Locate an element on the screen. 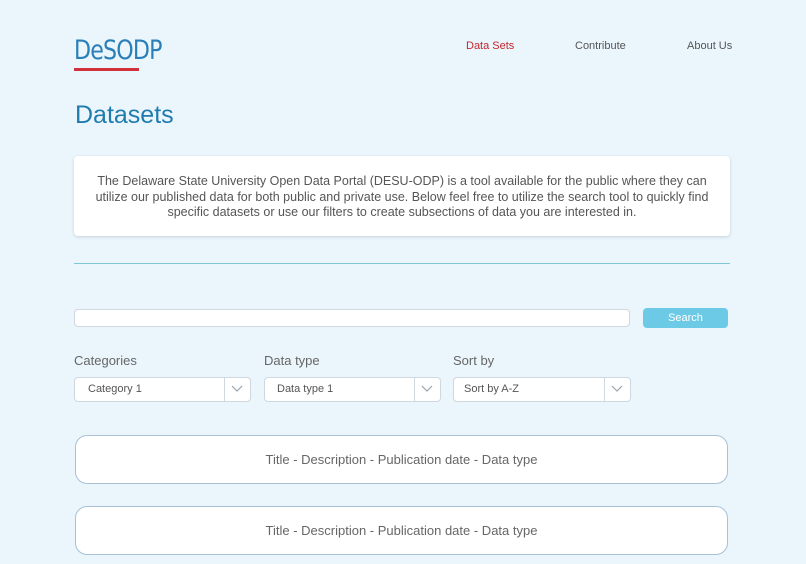 Image resolution: width=806 pixels, height=564 pixels. sort-by-select: Sort by A-Z is located at coordinates (542, 389).